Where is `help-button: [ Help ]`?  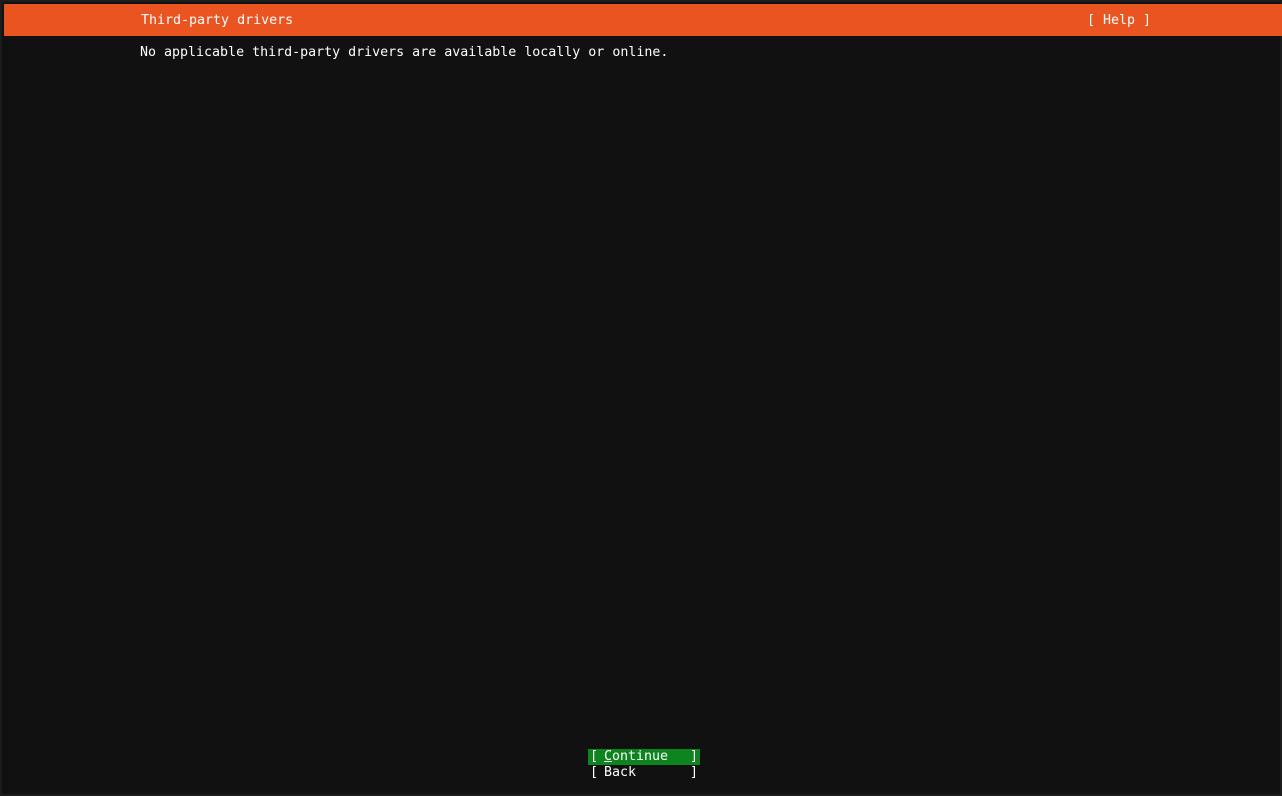
help-button: [ Help ] is located at coordinates (1119, 20).